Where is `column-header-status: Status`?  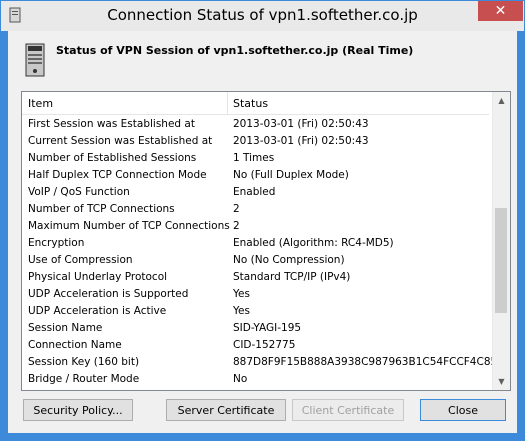
column-header-status: Status is located at coordinates (250, 103).